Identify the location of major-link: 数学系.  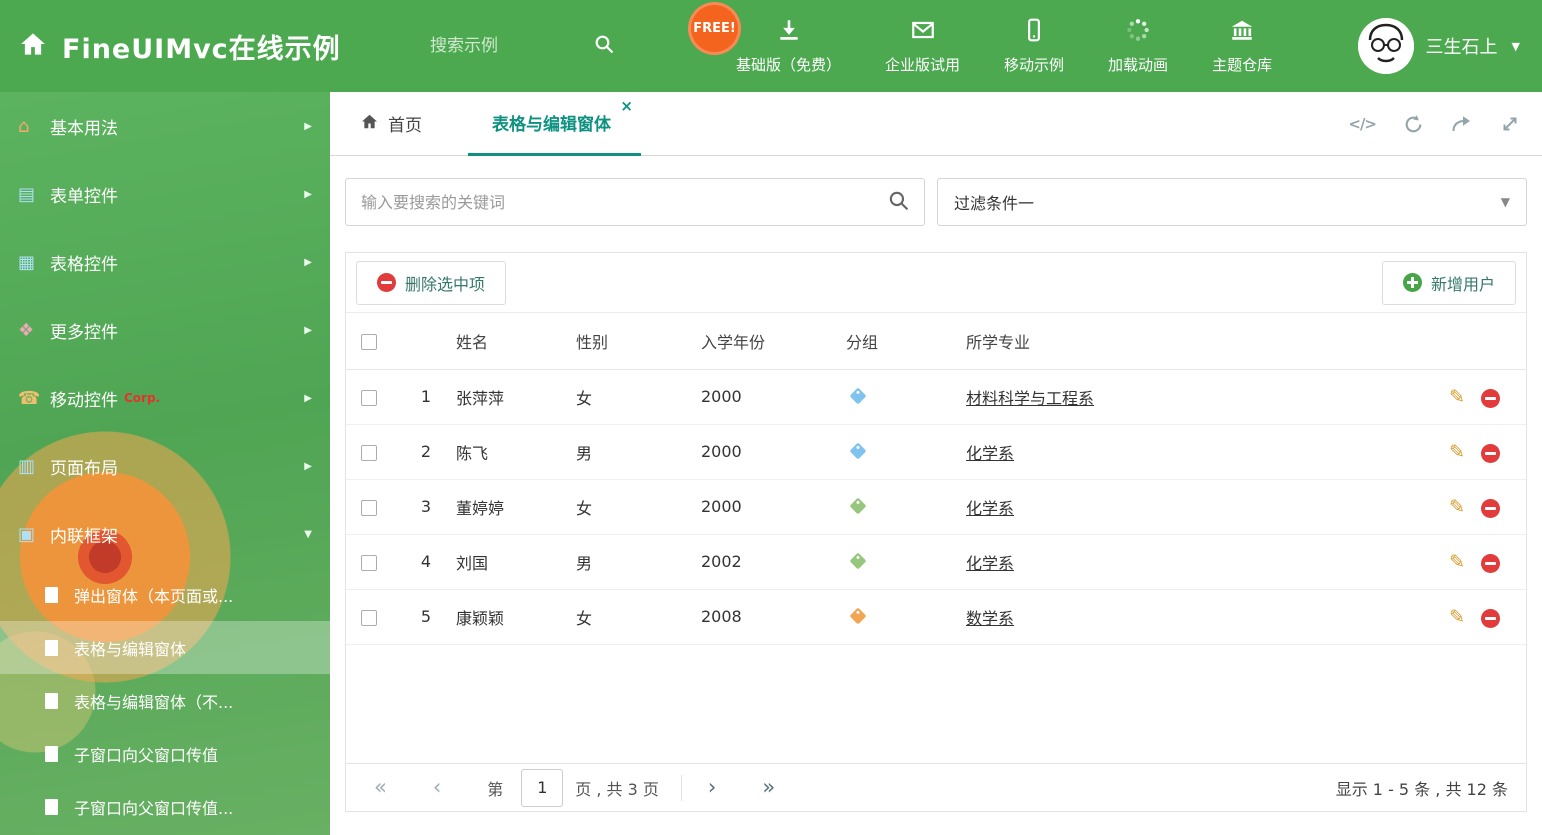
(990, 618).